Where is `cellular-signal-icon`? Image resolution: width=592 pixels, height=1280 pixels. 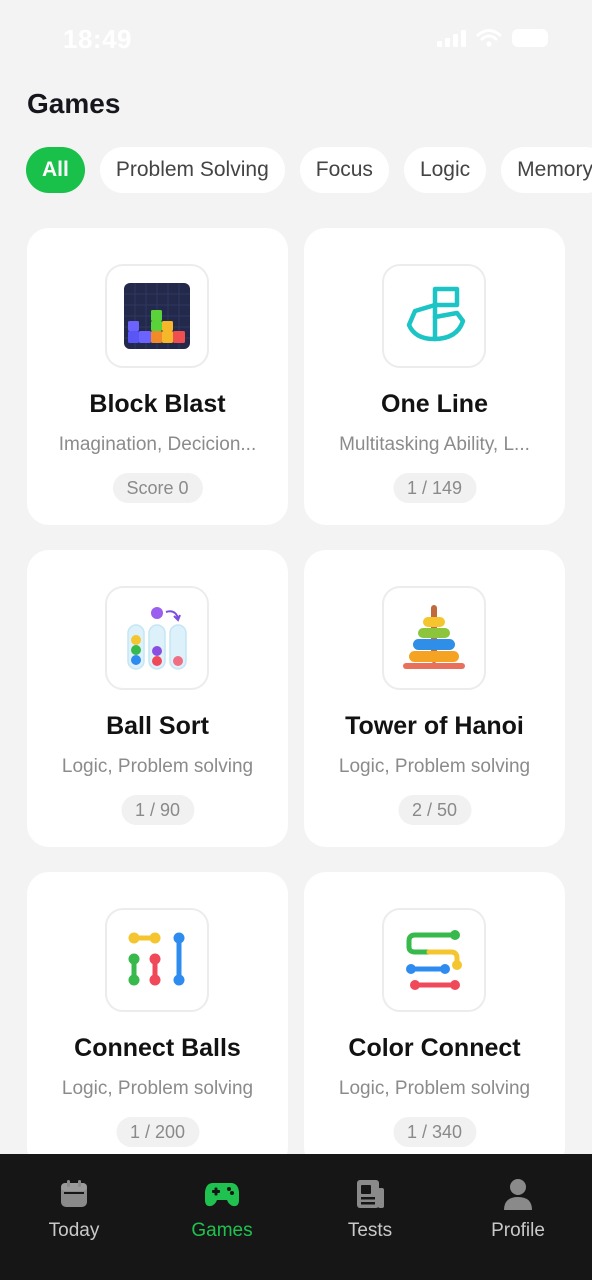
cellular-signal-icon is located at coordinates (451, 38).